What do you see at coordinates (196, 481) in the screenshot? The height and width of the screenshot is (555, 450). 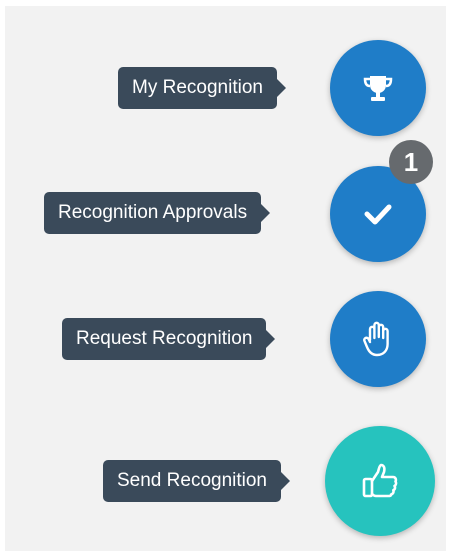 I see `tooltip-send-recognition: Send Recognition` at bounding box center [196, 481].